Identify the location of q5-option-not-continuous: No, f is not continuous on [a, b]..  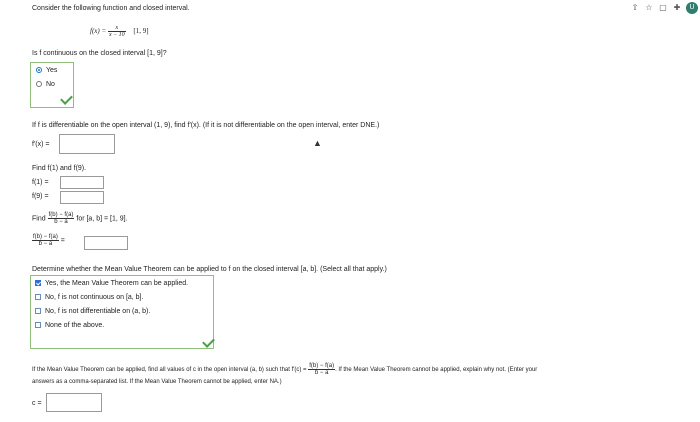
(89, 297).